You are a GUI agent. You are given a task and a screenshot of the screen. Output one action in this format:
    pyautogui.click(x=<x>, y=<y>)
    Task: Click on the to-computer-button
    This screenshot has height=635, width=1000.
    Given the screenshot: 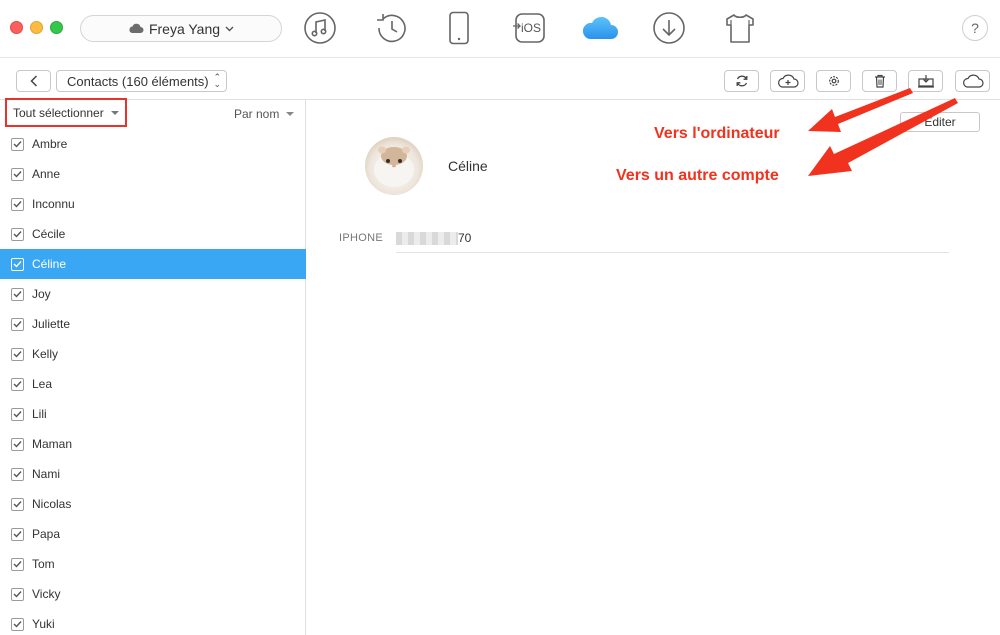 What is the action you would take?
    pyautogui.click(x=925, y=81)
    